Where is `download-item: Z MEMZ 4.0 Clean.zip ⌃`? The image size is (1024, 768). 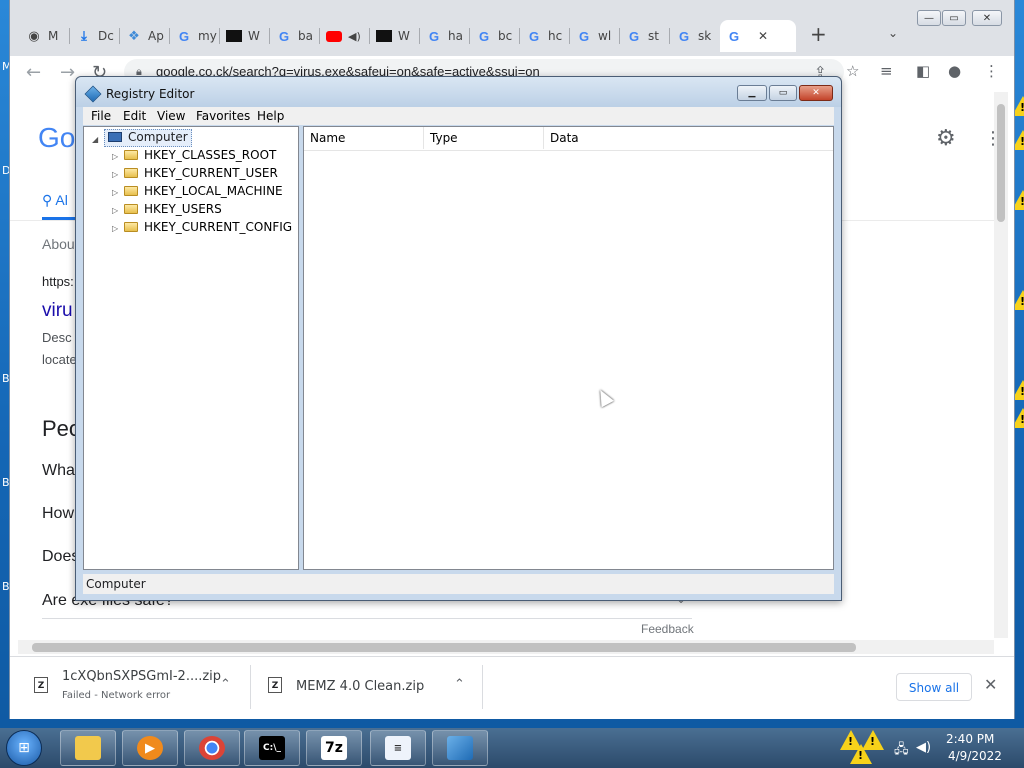
download-item: Z MEMZ 4.0 Clean.zip ⌃ is located at coordinates (364, 688).